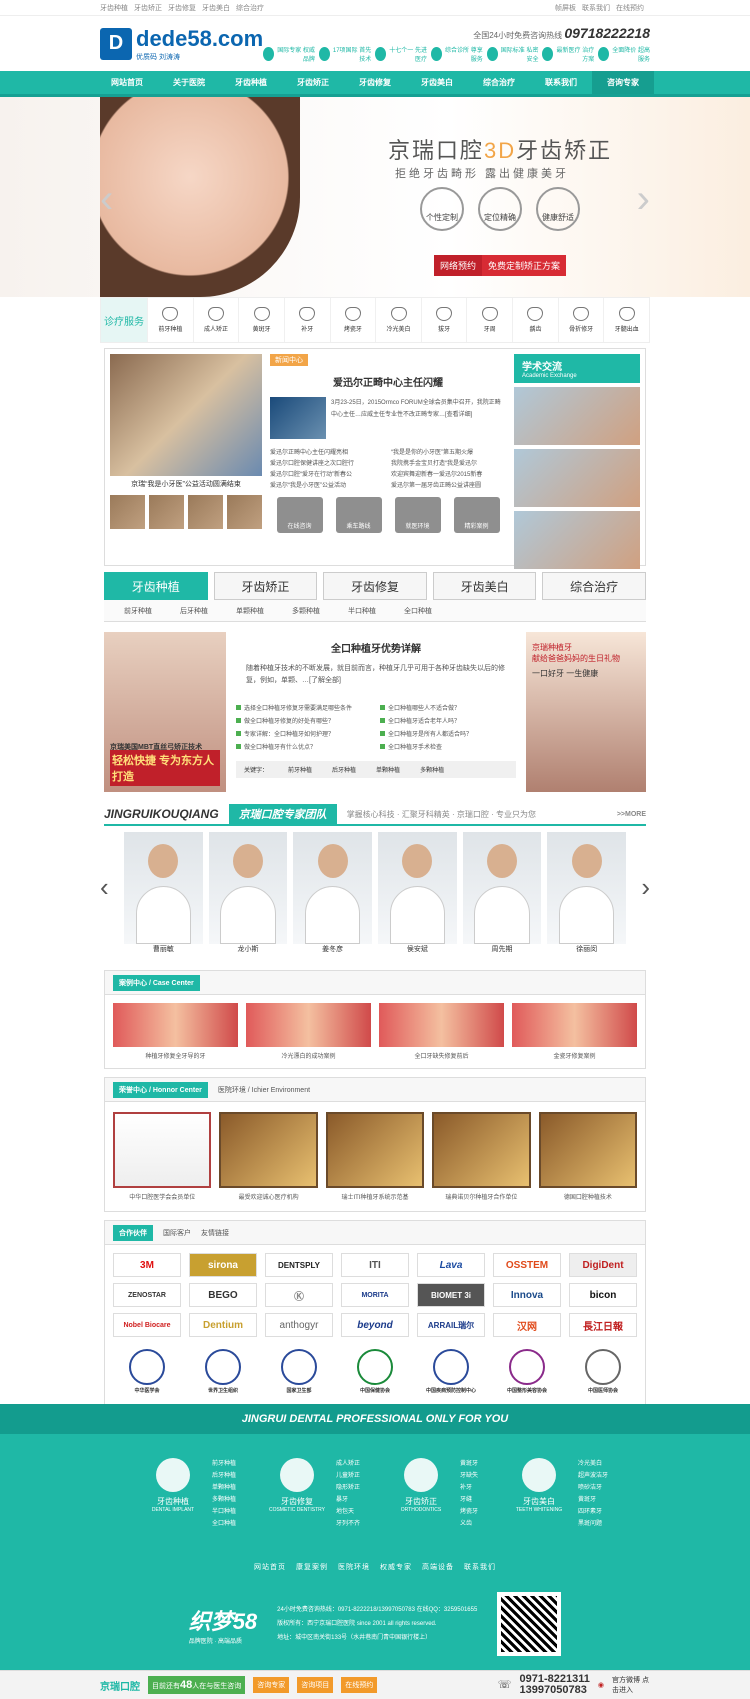 The image size is (750, 1699). I want to click on partner-logo: Lava, so click(451, 1265).